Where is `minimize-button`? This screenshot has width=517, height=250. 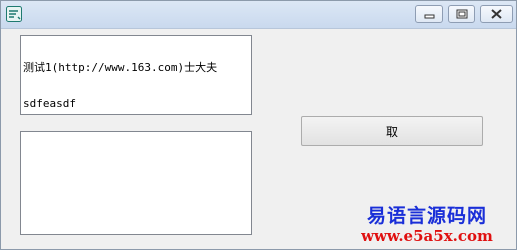 minimize-button is located at coordinates (429, 14).